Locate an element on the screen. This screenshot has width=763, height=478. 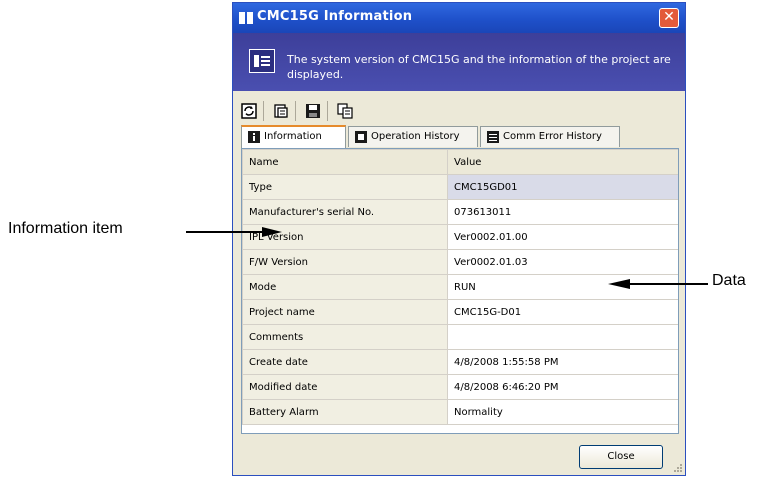
close-button: Close is located at coordinates (621, 457).